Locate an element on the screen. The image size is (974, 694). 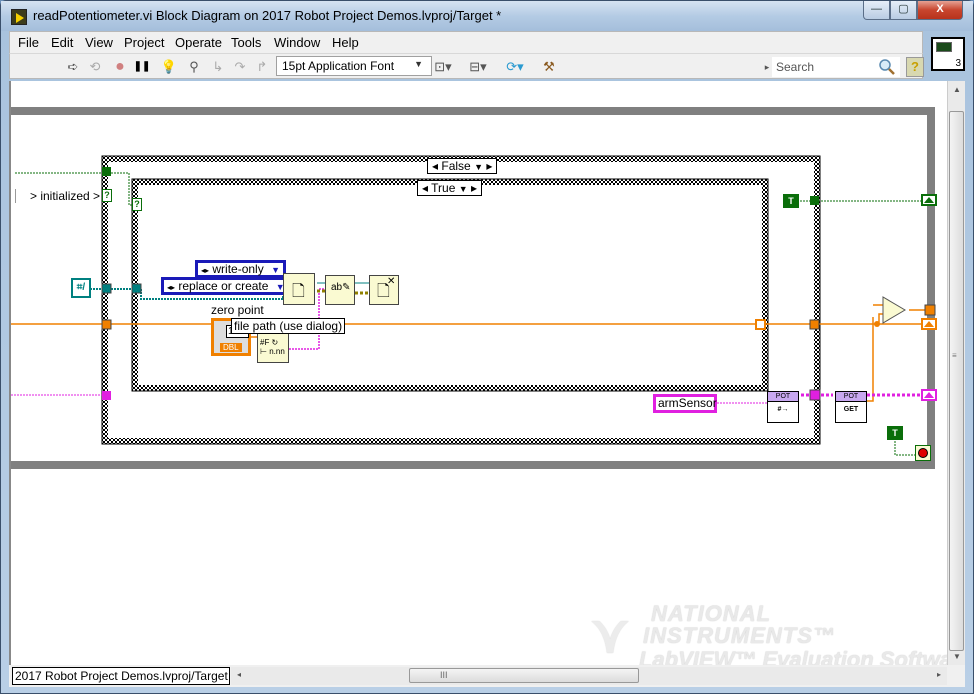
menu-operate: Operate is located at coordinates (198, 42).